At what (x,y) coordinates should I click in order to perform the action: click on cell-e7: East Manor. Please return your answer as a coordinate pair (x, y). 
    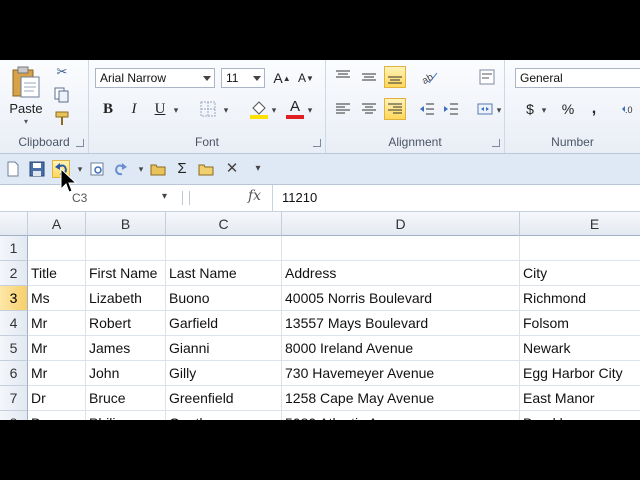
    Looking at the image, I should click on (580, 398).